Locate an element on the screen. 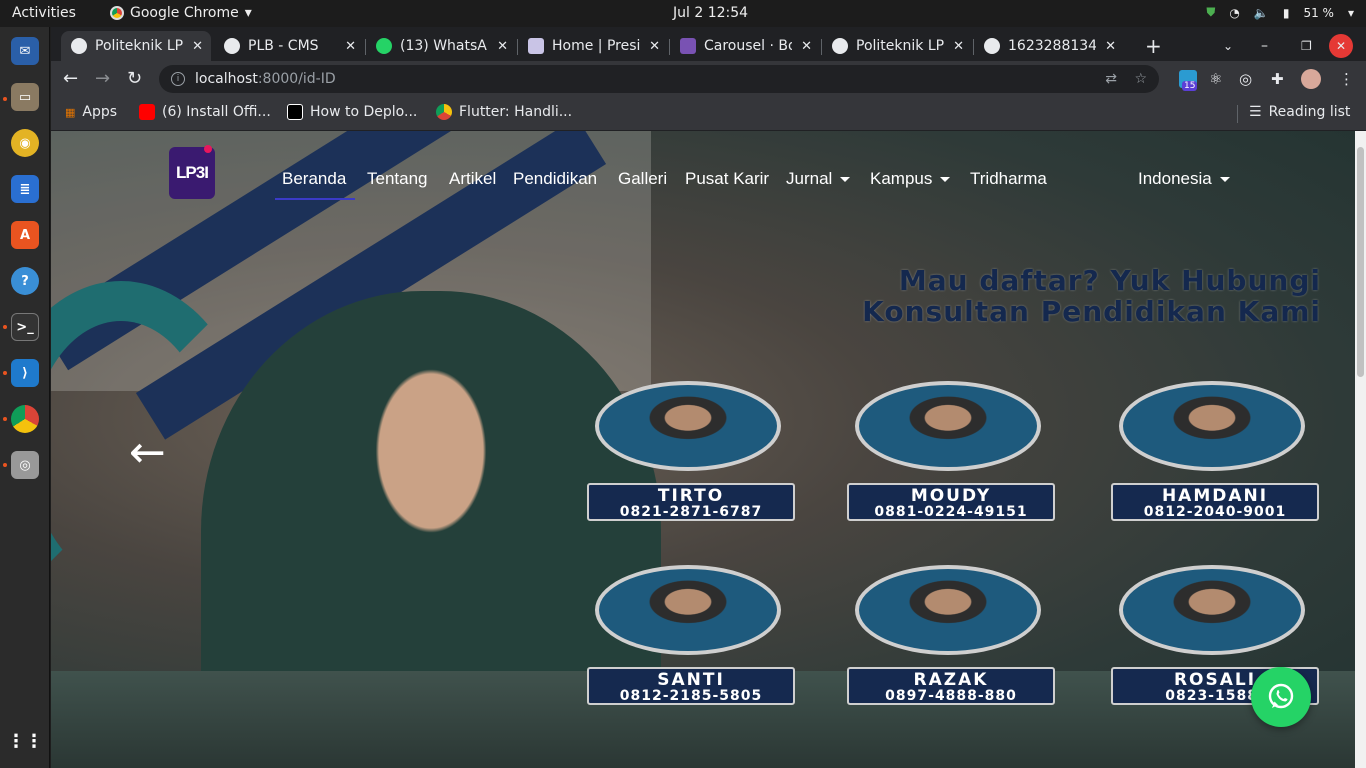 Image resolution: width=1366 pixels, height=768 pixels. site-logo: LP3I is located at coordinates (192, 173).